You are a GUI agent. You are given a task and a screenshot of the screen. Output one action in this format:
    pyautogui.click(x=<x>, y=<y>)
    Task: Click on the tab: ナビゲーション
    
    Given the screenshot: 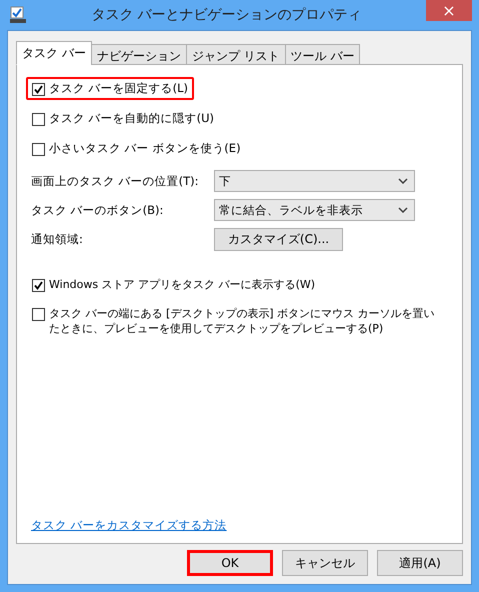 What is the action you would take?
    pyautogui.click(x=138, y=54)
    